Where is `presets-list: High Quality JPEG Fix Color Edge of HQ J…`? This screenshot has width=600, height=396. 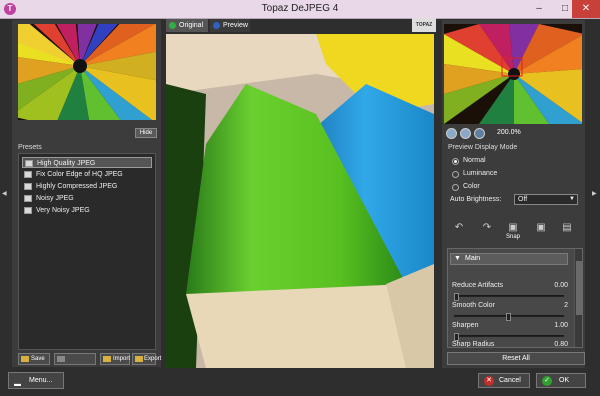
presets-list: High Quality JPEG Fix Color Edge of HQ J… is located at coordinates (87, 251).